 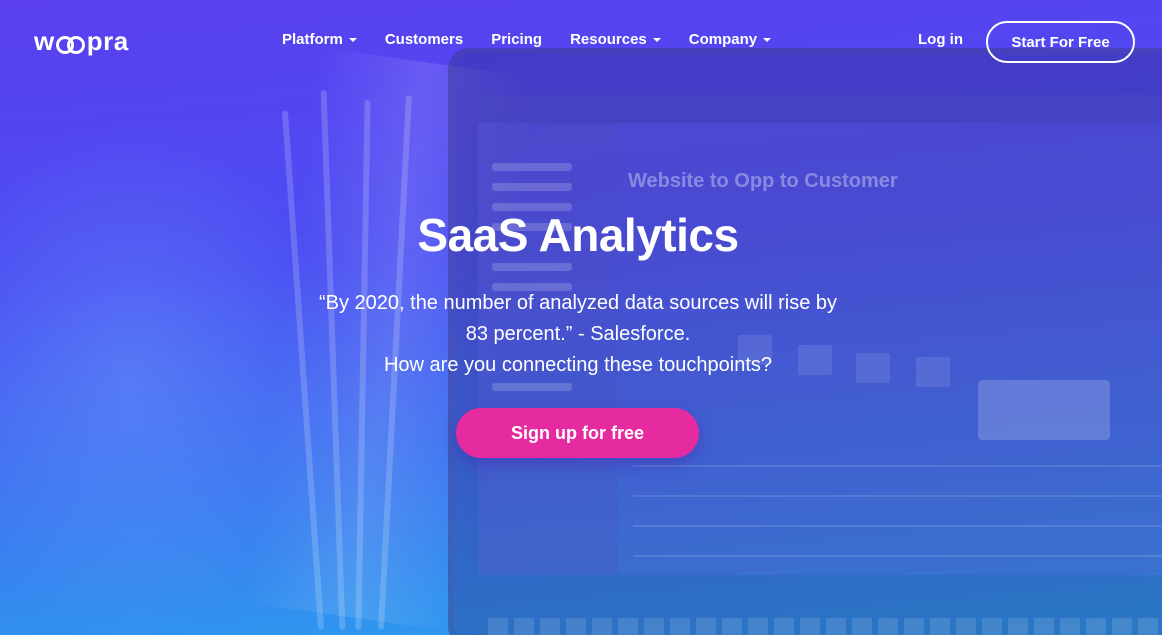 I want to click on nav-item-label: Platform, so click(x=312, y=39).